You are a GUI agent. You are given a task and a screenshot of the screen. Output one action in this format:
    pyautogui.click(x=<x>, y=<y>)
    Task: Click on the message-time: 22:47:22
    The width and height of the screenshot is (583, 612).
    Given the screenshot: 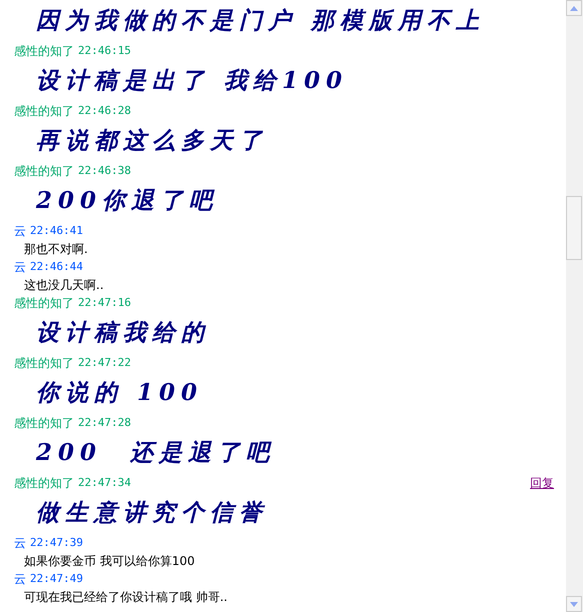 What is the action you would take?
    pyautogui.click(x=104, y=363)
    